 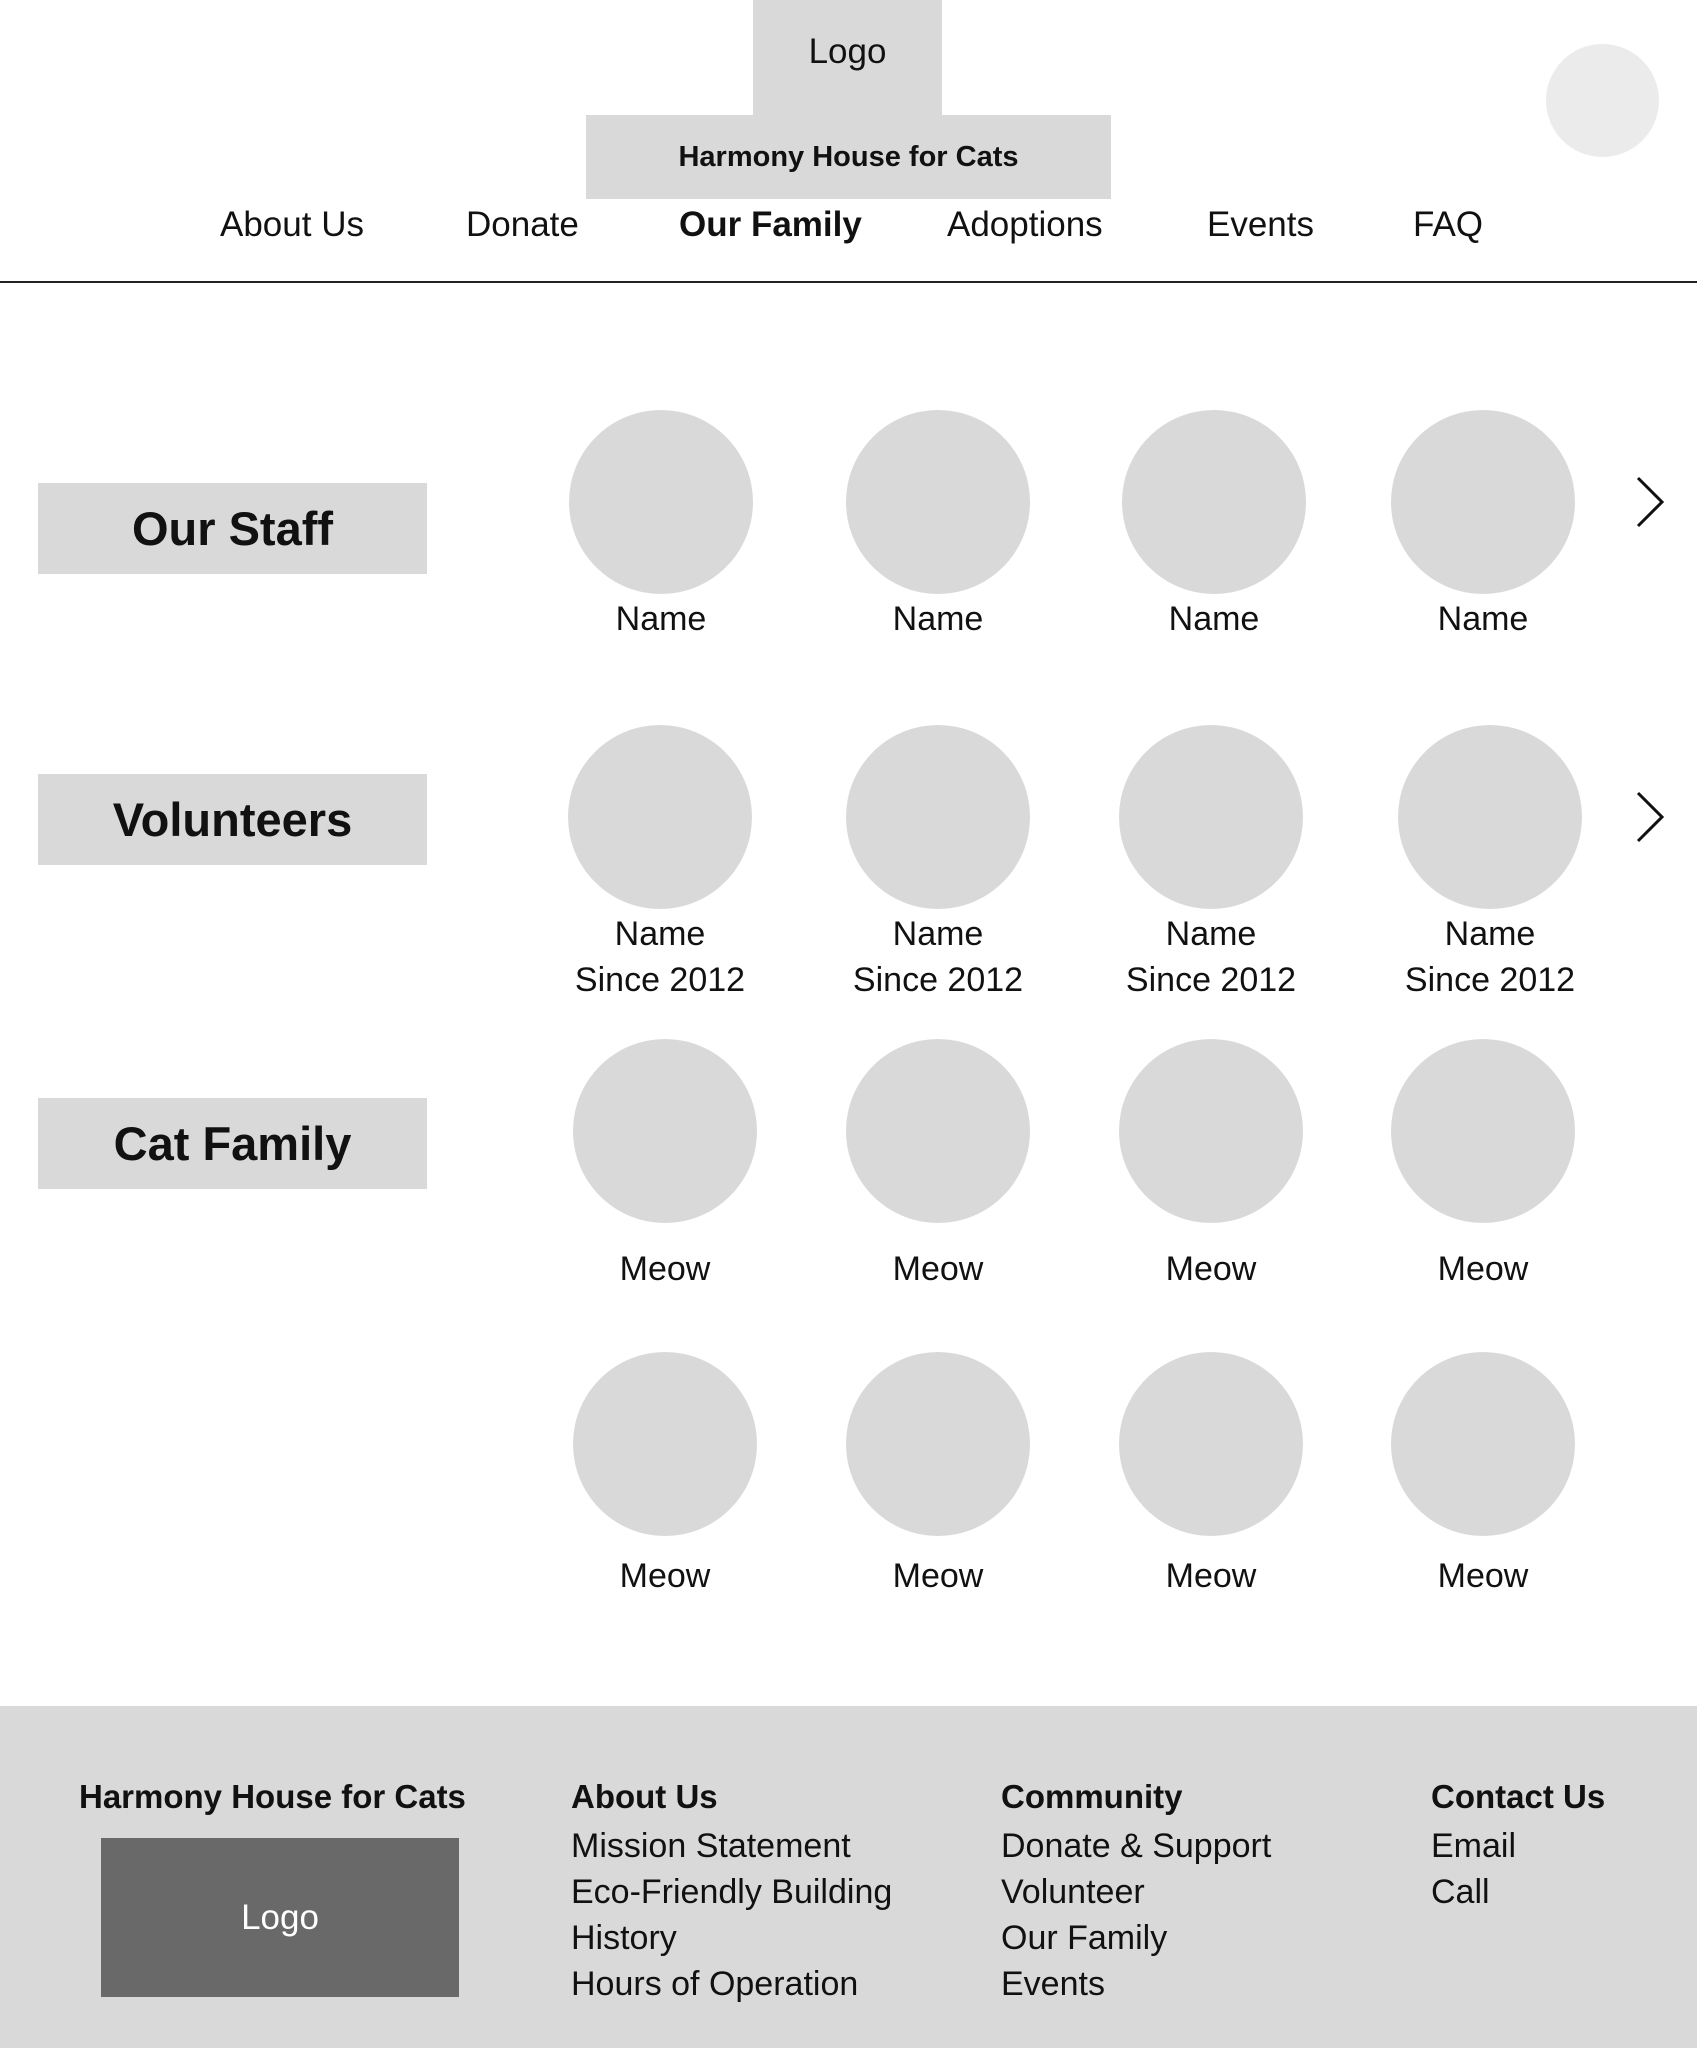 What do you see at coordinates (280, 1917) in the screenshot?
I see `footer-logo: Logo` at bounding box center [280, 1917].